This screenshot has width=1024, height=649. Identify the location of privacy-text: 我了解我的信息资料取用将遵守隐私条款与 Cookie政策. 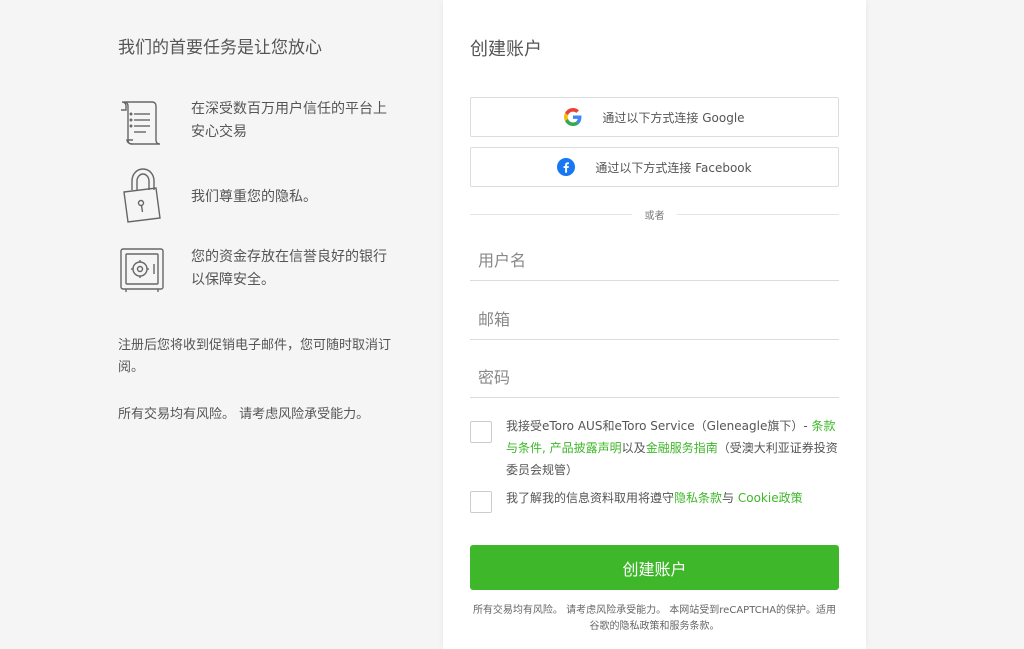
(672, 498).